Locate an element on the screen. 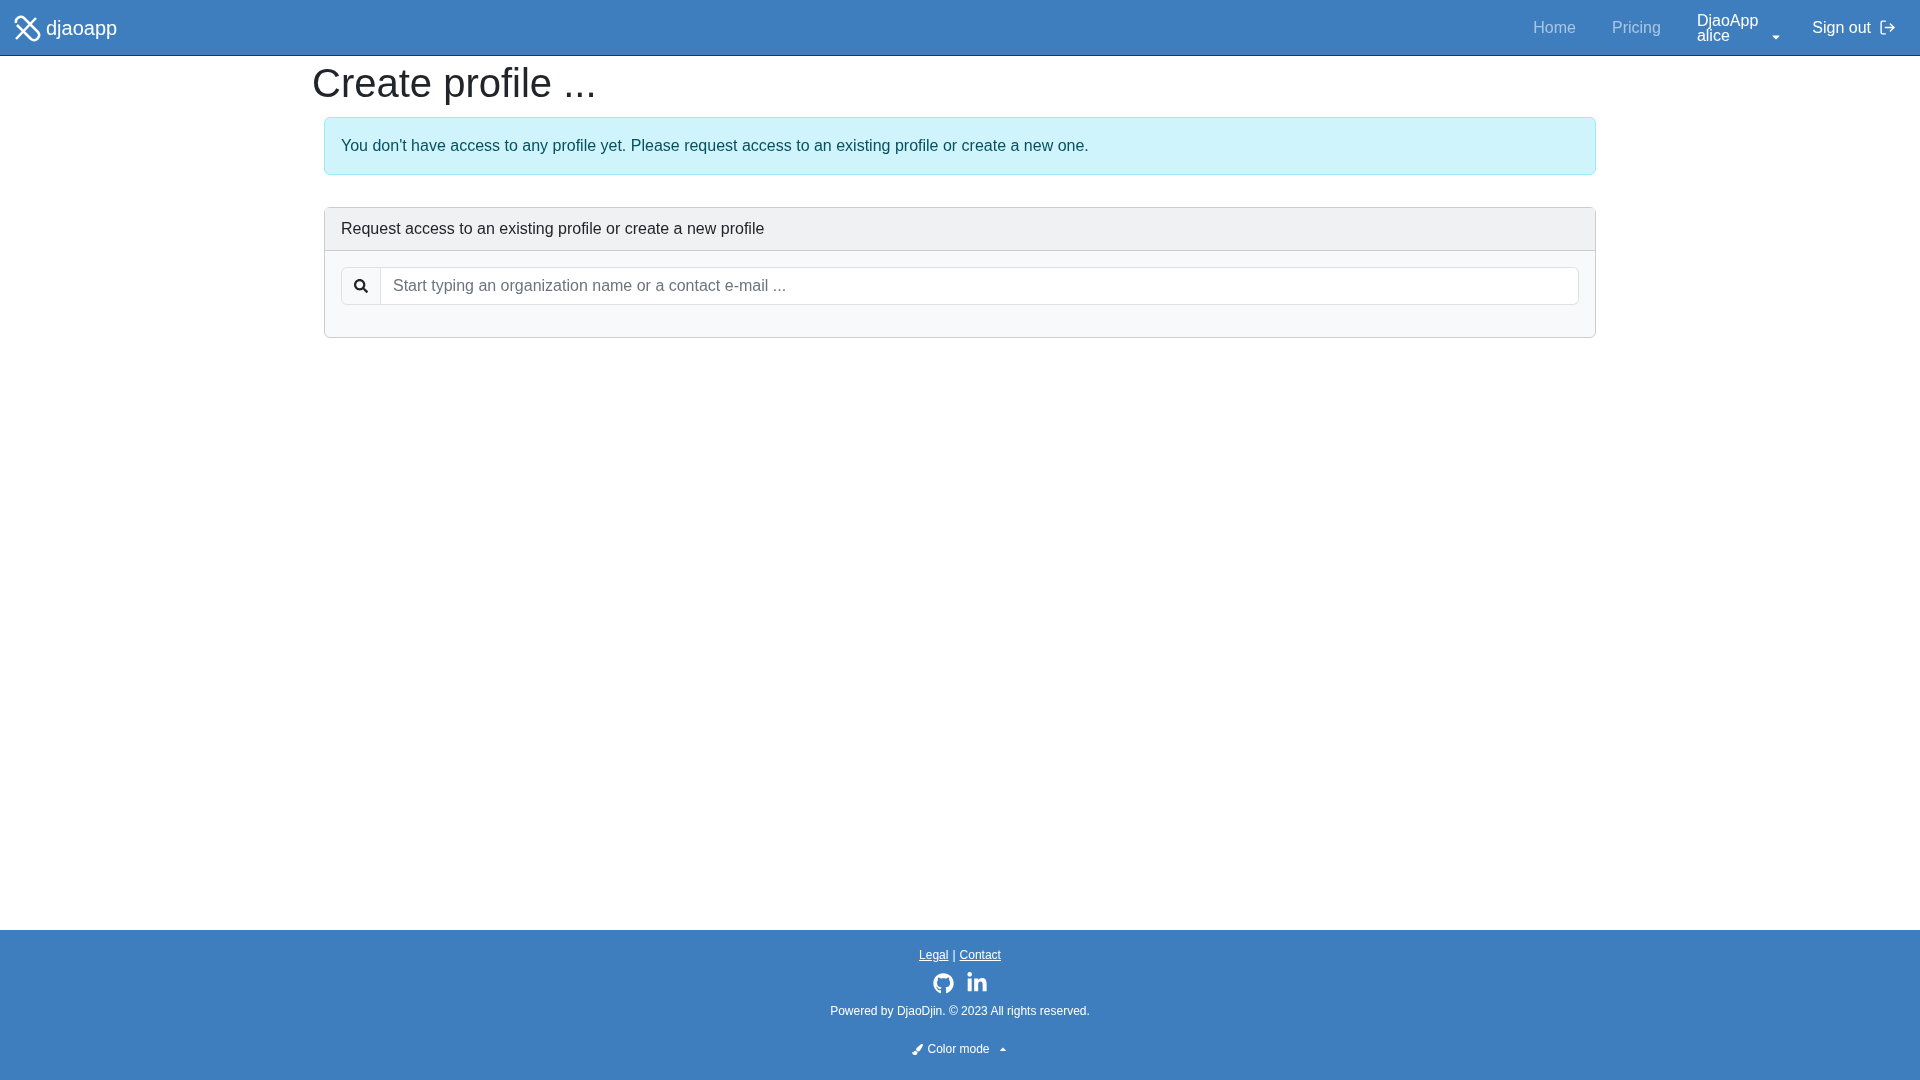 The height and width of the screenshot is (1080, 1920). linkedin-icon is located at coordinates (976, 983).